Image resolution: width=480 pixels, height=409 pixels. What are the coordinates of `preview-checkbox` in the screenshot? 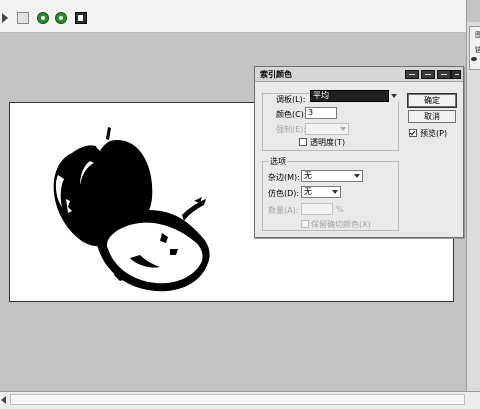 It's located at (413, 133).